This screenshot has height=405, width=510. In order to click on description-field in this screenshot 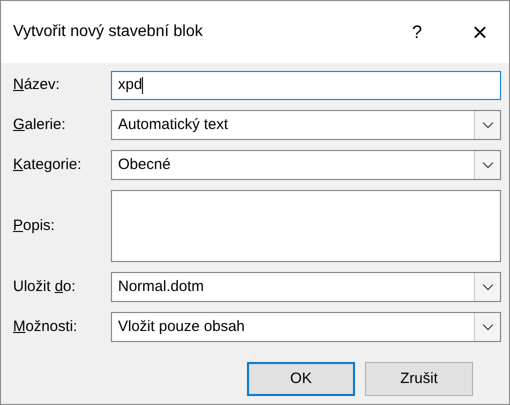, I will do `click(306, 226)`.